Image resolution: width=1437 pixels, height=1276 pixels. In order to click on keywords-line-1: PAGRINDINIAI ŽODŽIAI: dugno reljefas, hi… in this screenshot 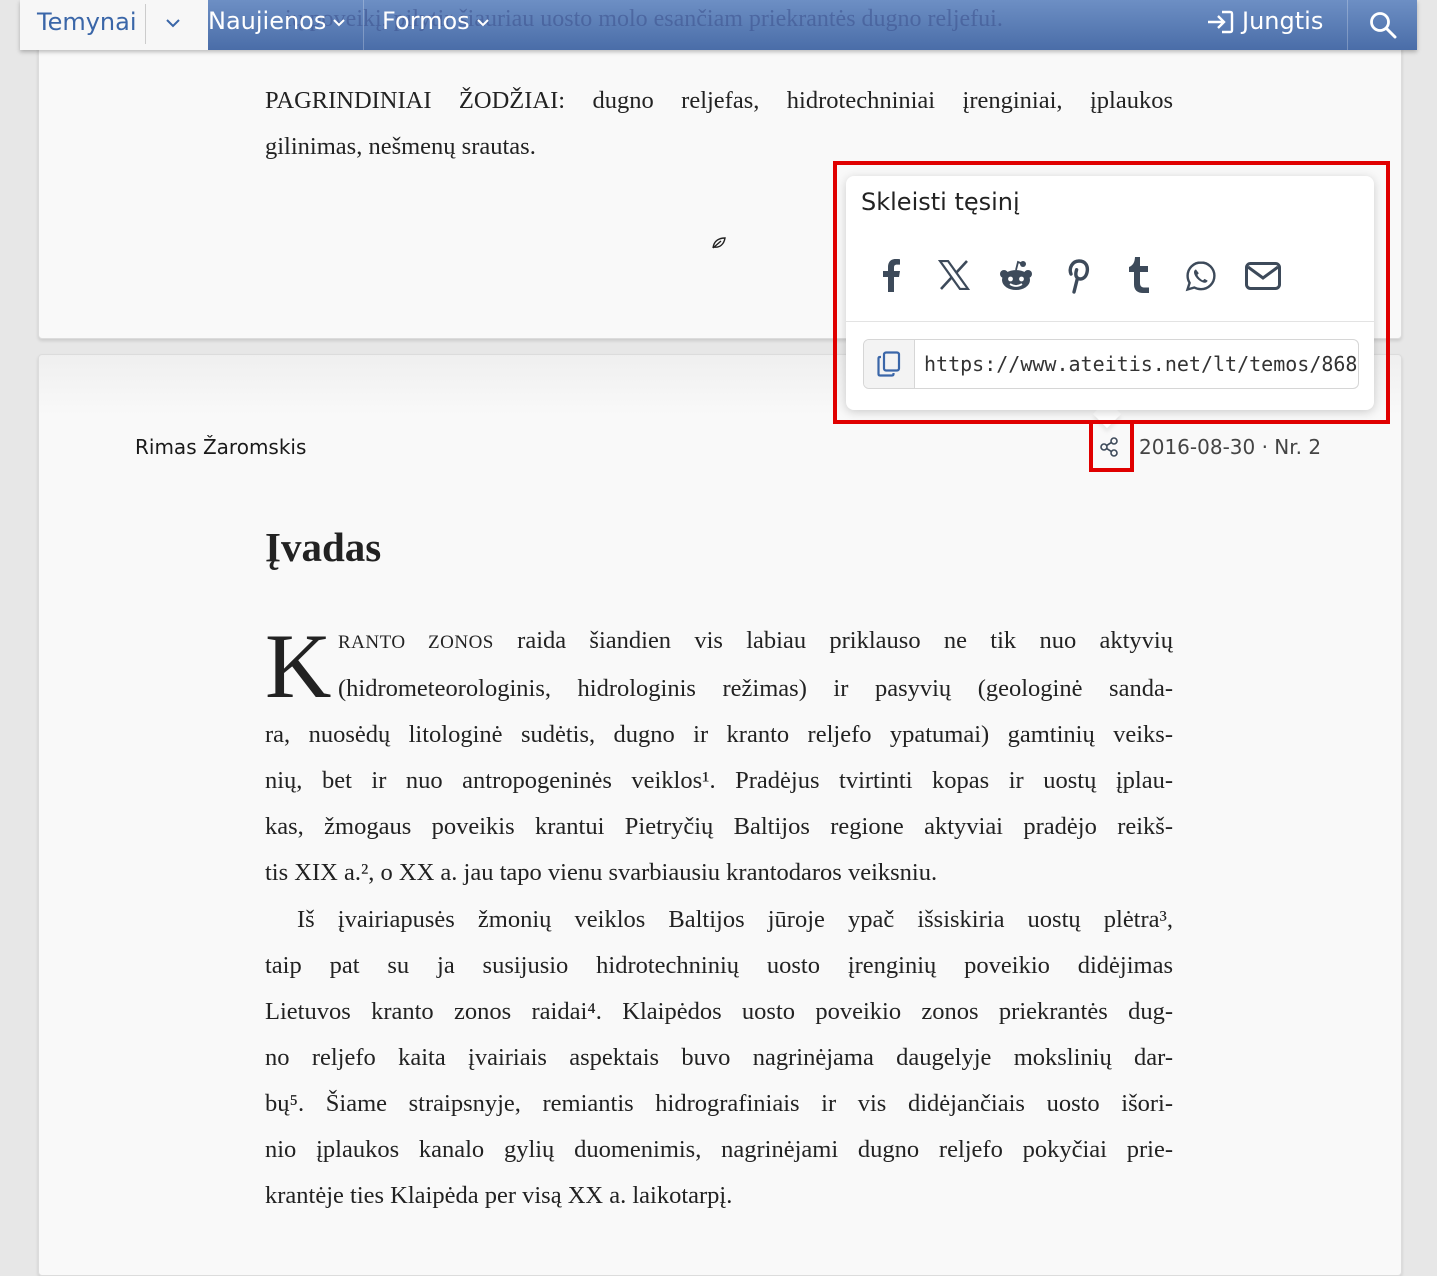, I will do `click(719, 100)`.